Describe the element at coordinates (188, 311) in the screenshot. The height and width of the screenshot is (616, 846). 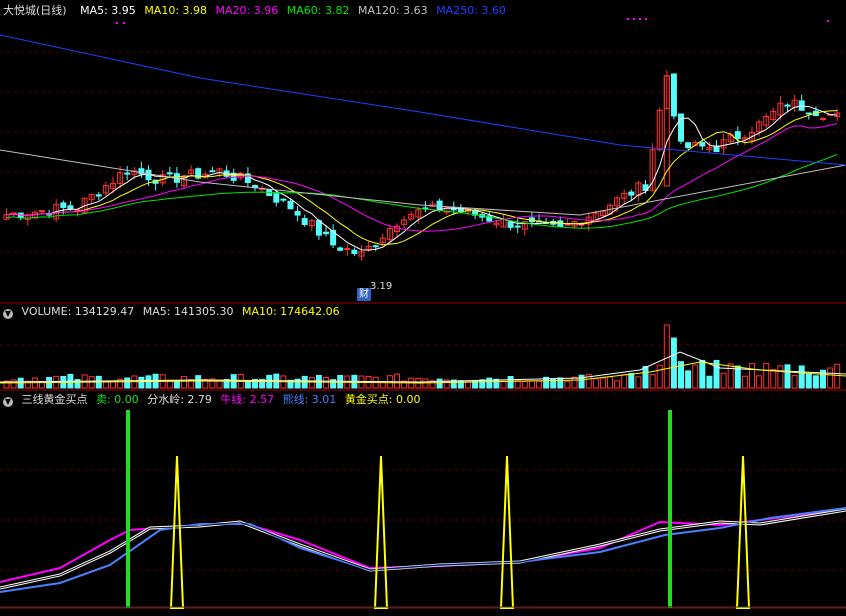
I see `volume-ma5-label: MA5: 141305.30` at that location.